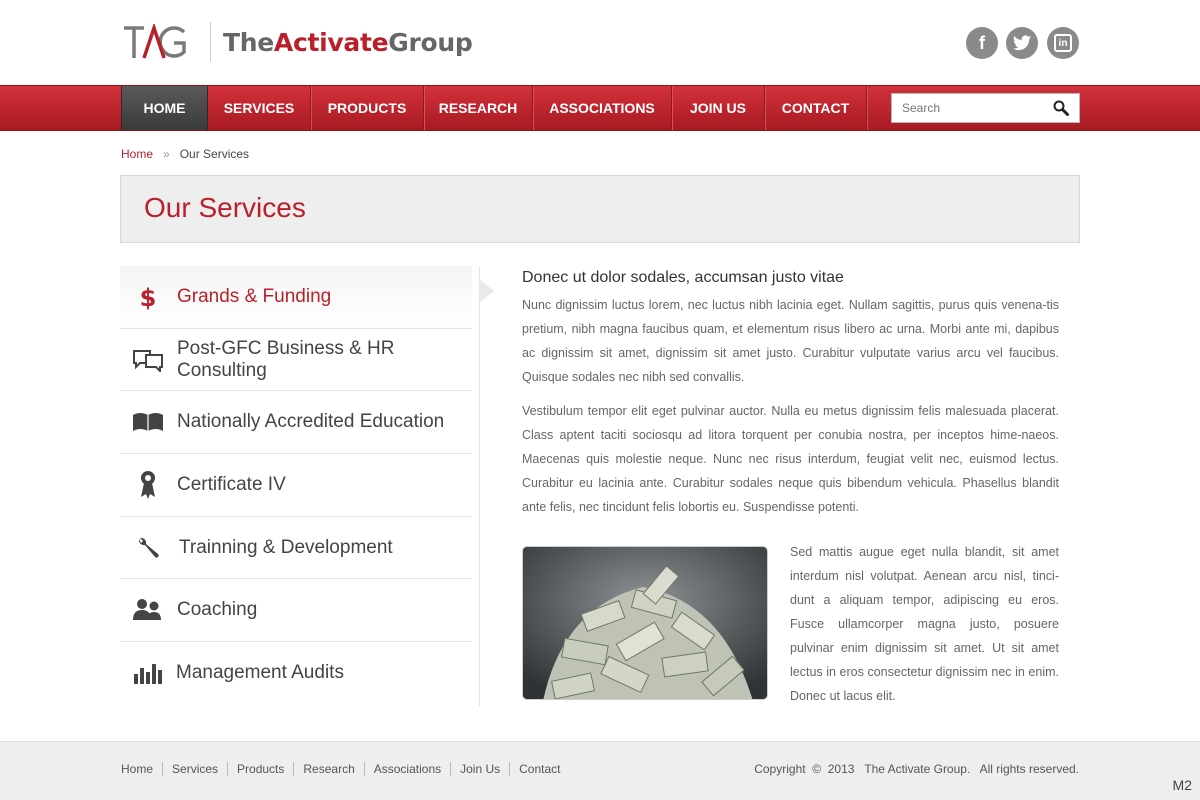  I want to click on open-book-icon, so click(148, 422).